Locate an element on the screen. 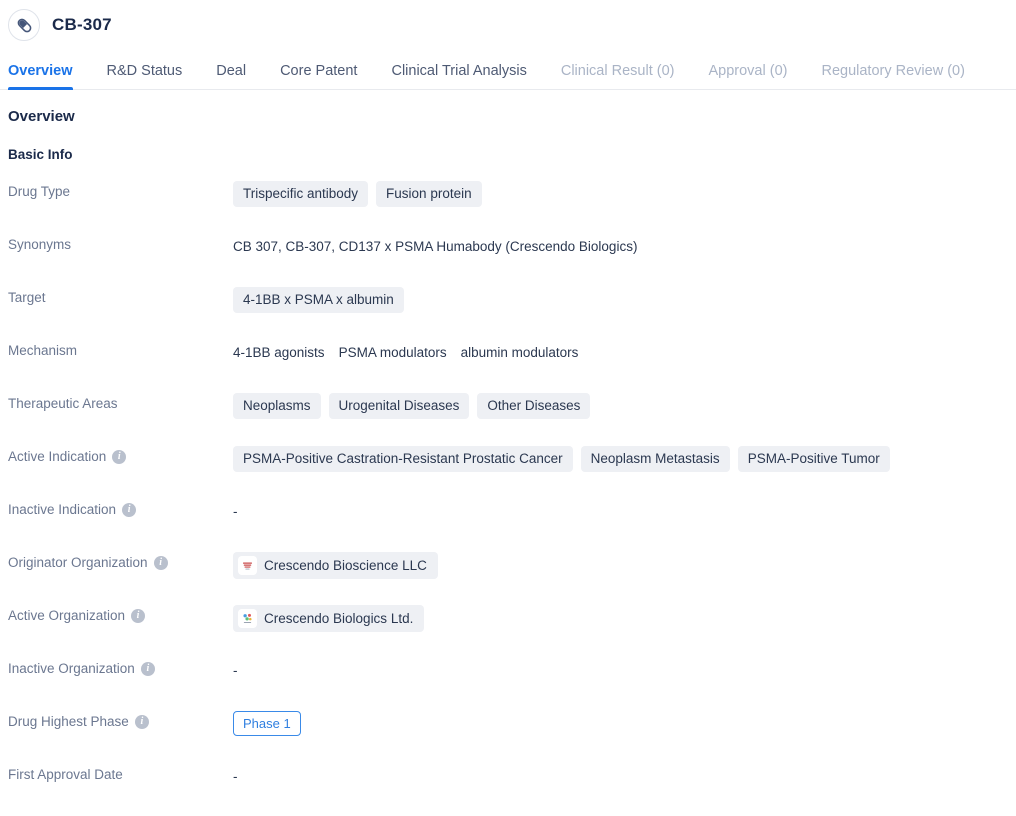 This screenshot has height=816, width=1016. row-first-approval-date: First Approval Date - is located at coordinates (508, 789).